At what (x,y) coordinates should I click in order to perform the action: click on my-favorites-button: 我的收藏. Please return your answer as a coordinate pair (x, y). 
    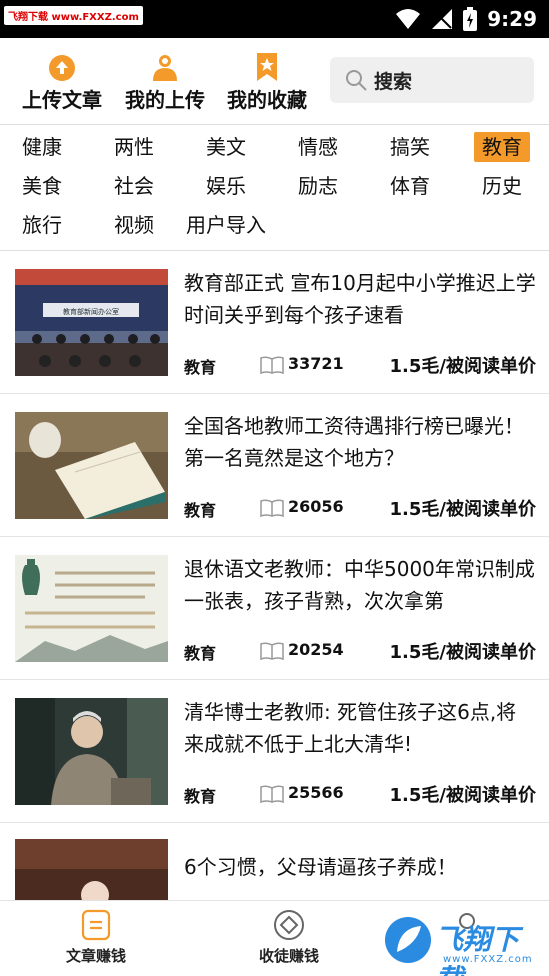
    Looking at the image, I should click on (267, 82).